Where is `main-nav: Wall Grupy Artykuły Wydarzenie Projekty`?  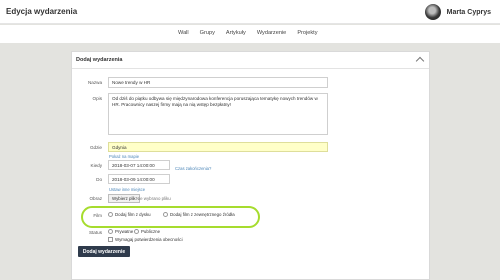 main-nav: Wall Grupy Artykuły Wydarzenie Projekty is located at coordinates (250, 34).